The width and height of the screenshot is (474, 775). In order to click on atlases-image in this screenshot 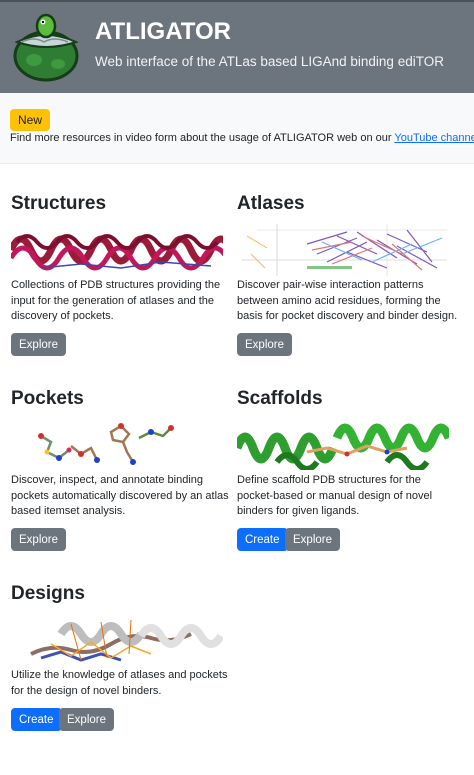, I will do `click(343, 250)`.